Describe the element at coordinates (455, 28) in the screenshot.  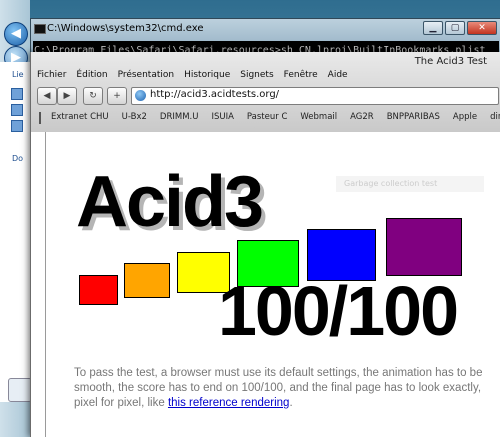
I see `maximize-button: ▢` at that location.